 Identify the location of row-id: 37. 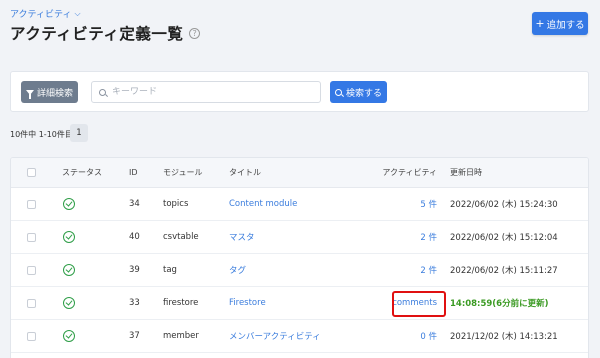
(134, 336).